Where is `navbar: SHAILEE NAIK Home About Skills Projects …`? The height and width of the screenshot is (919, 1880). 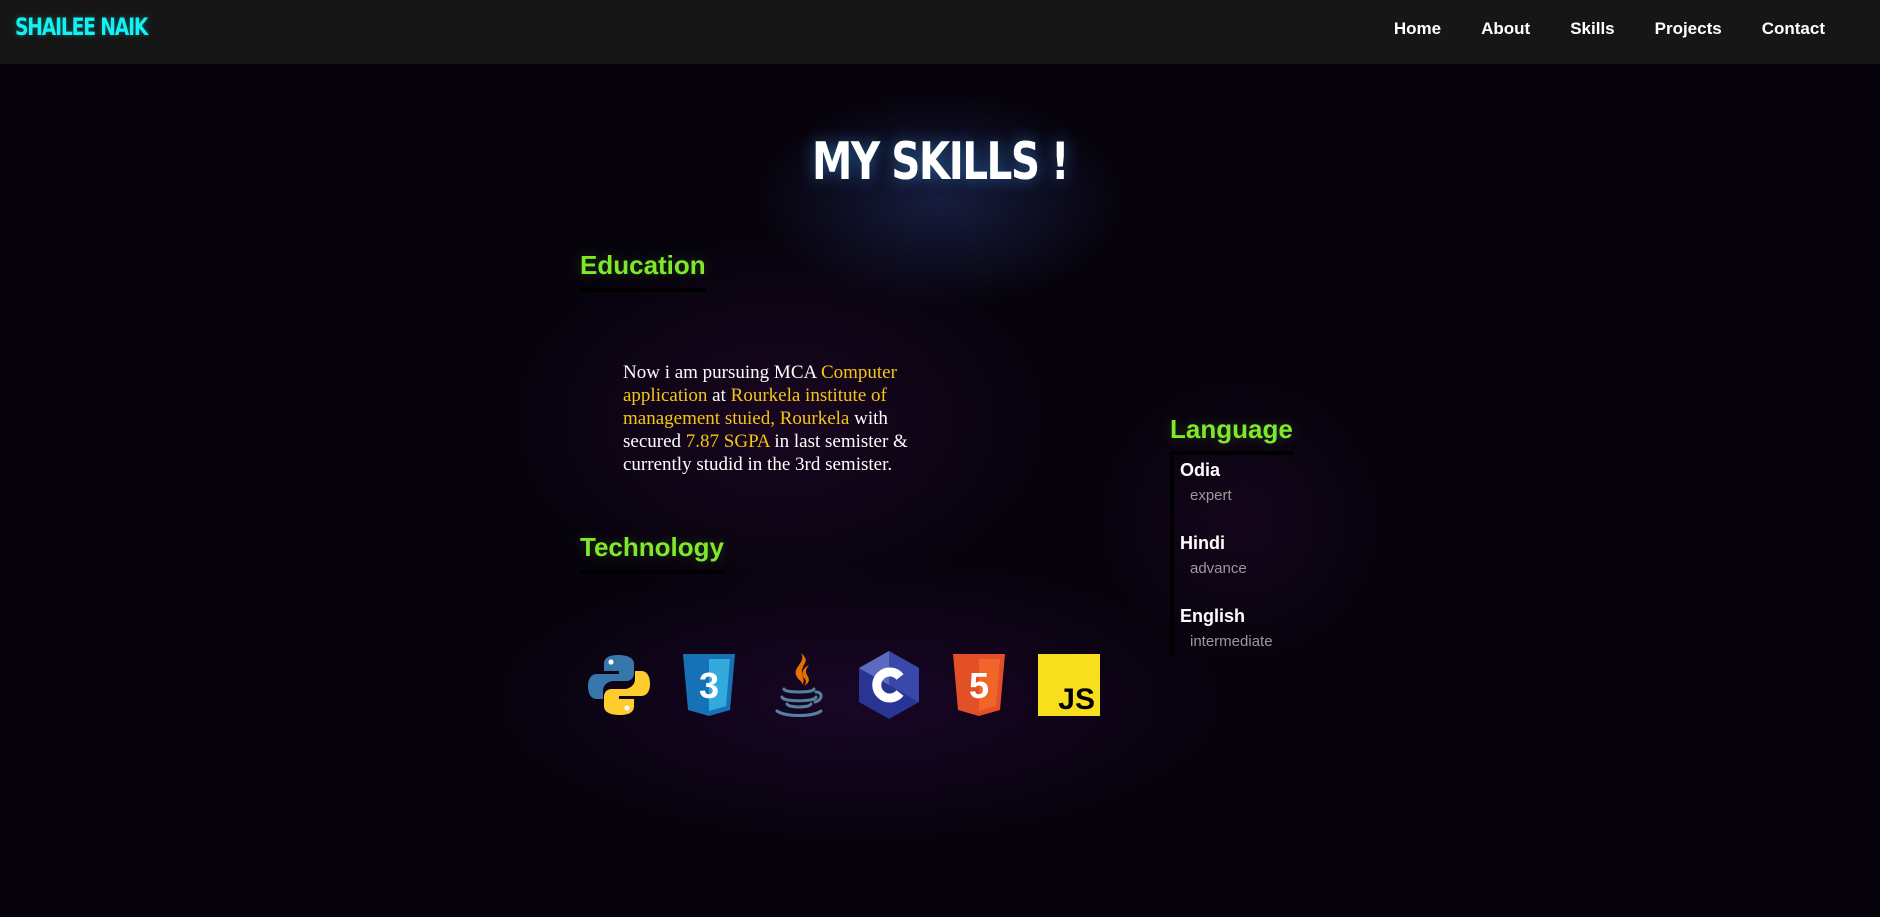 navbar: SHAILEE NAIK Home About Skills Projects … is located at coordinates (940, 32).